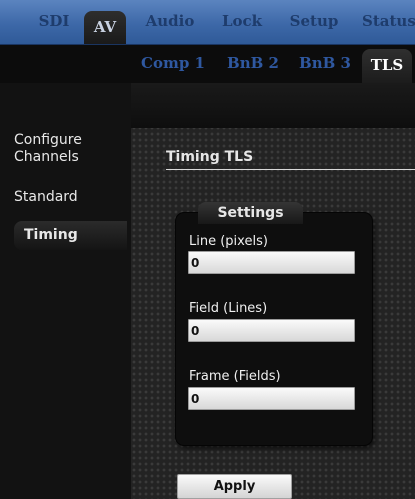 This screenshot has height=499, width=415. I want to click on subtab-comp-1: Comp 1, so click(173, 64).